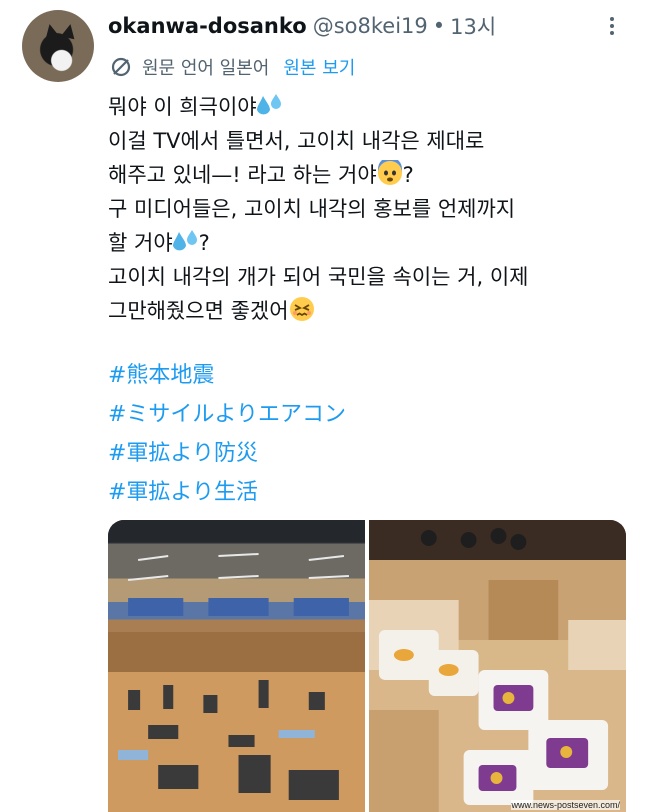  What do you see at coordinates (318, 277) in the screenshot?
I see `tweet-line: 고이치 내각의 개가 되어 국민을 속이는 거, 이제` at bounding box center [318, 277].